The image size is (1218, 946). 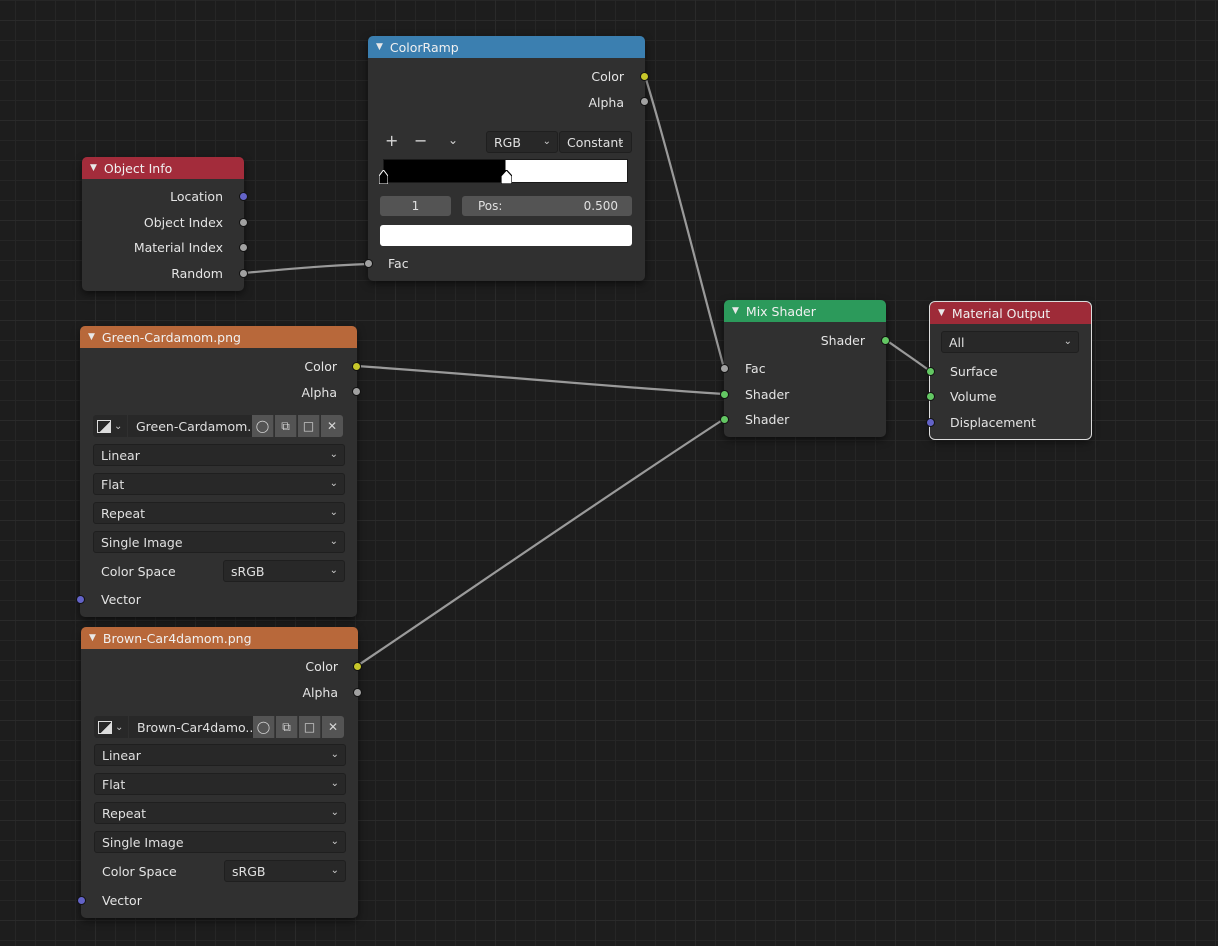 I want to click on link-brown-color-to-mix-shader2, so click(x=540, y=542).